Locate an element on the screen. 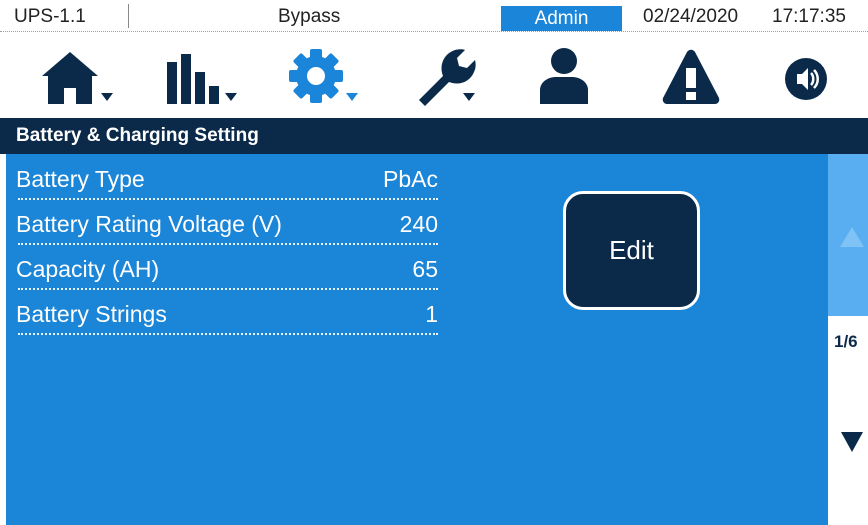 The width and height of the screenshot is (868, 525). arrow-up-icon is located at coordinates (852, 237).